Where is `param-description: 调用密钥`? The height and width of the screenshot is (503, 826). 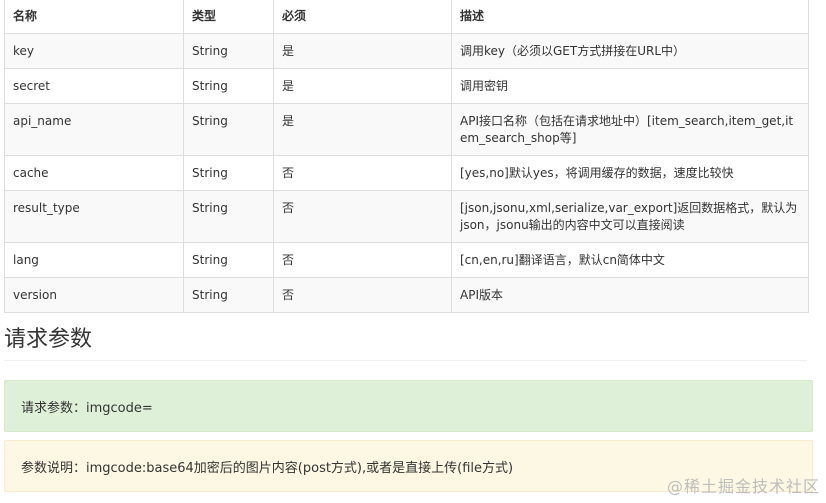 param-description: 调用密钥 is located at coordinates (630, 86).